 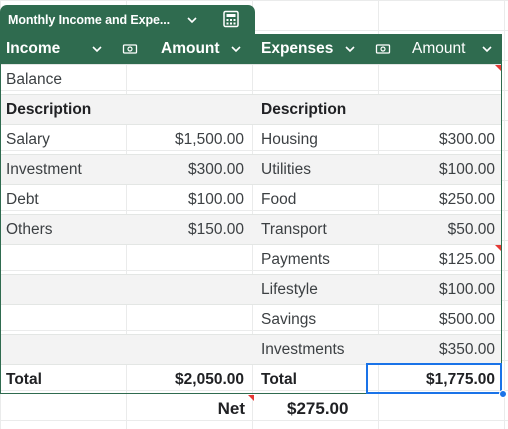 I want to click on income-amount-column-header: Amount, so click(x=190, y=49).